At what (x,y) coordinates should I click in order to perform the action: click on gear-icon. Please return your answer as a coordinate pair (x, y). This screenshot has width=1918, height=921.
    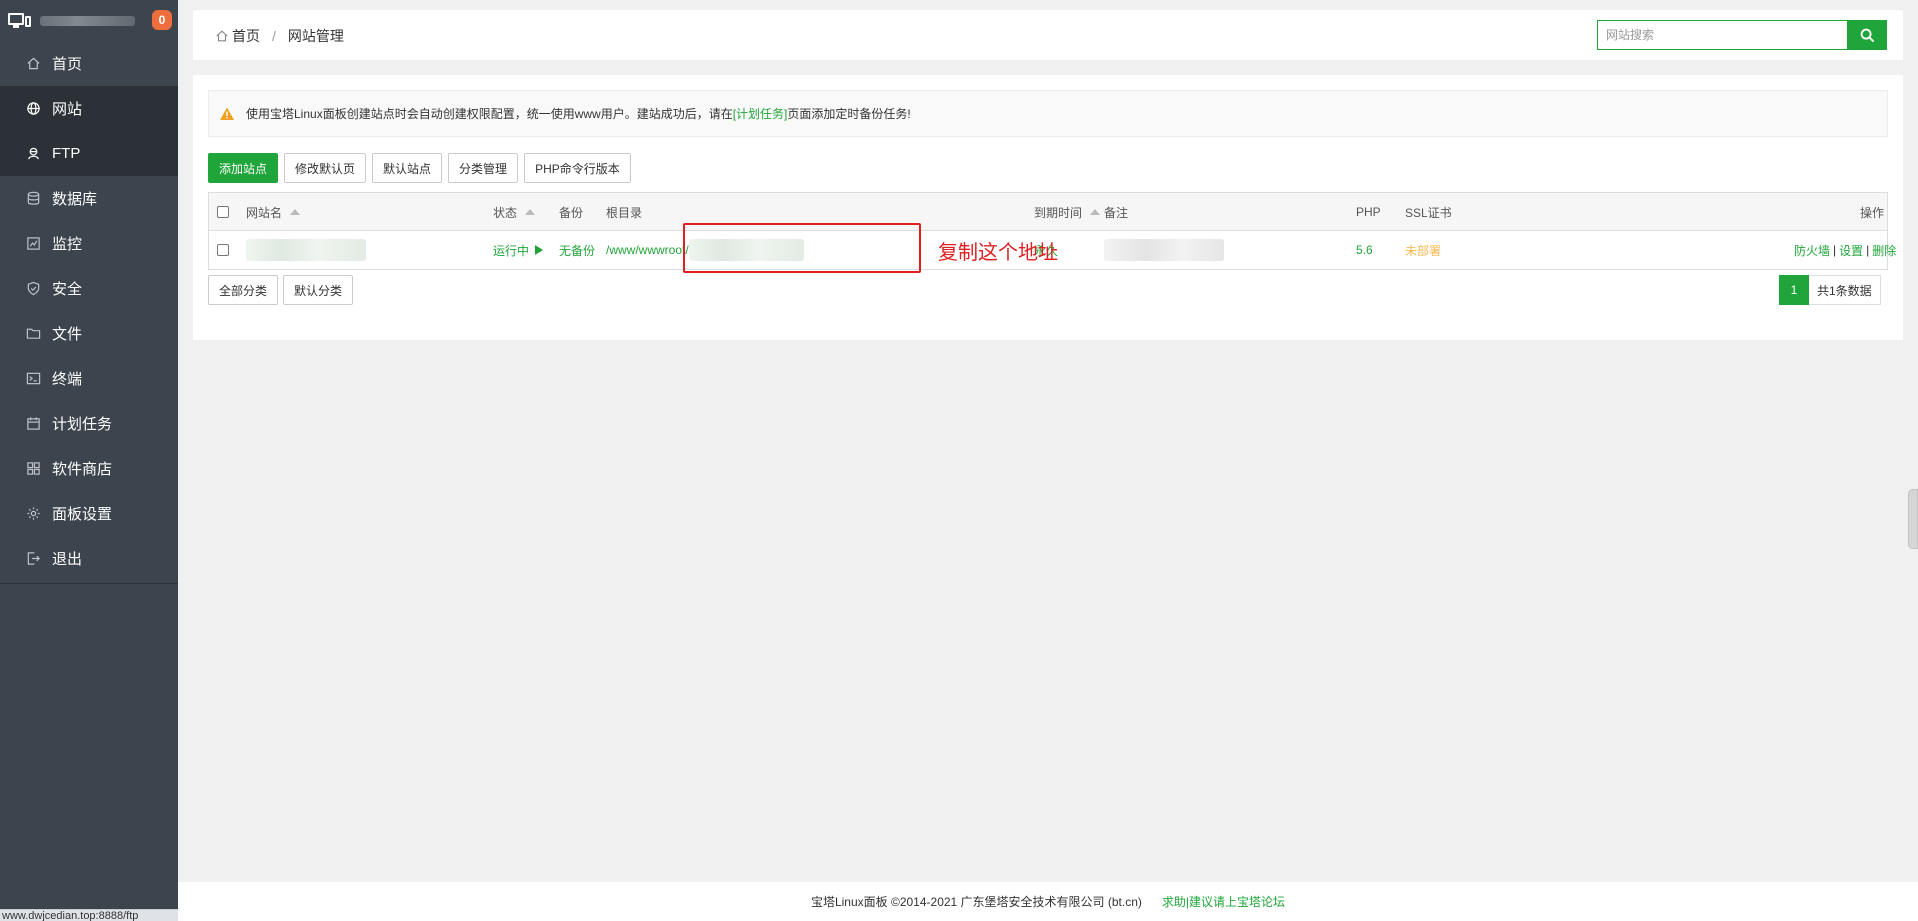
    Looking at the image, I should click on (33, 513).